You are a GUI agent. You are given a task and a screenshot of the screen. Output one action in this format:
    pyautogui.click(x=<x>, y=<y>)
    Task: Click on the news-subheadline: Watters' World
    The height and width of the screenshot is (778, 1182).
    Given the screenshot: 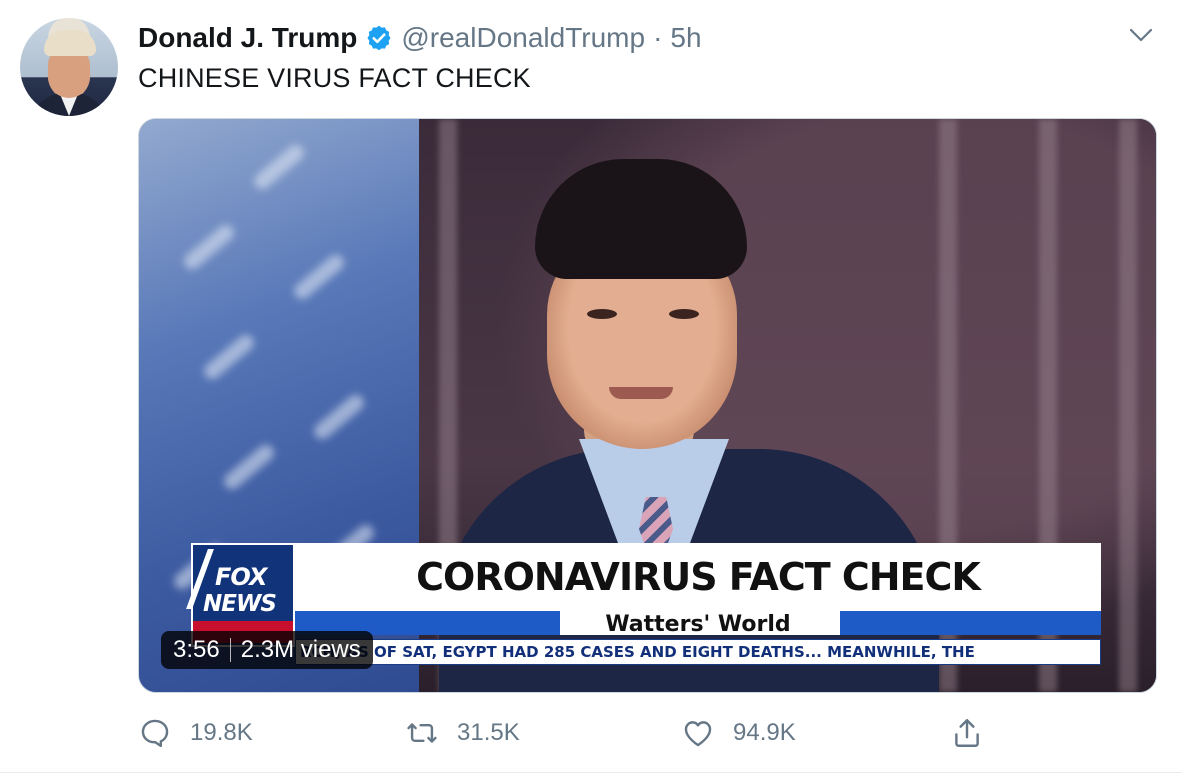 What is the action you would take?
    pyautogui.click(x=698, y=624)
    